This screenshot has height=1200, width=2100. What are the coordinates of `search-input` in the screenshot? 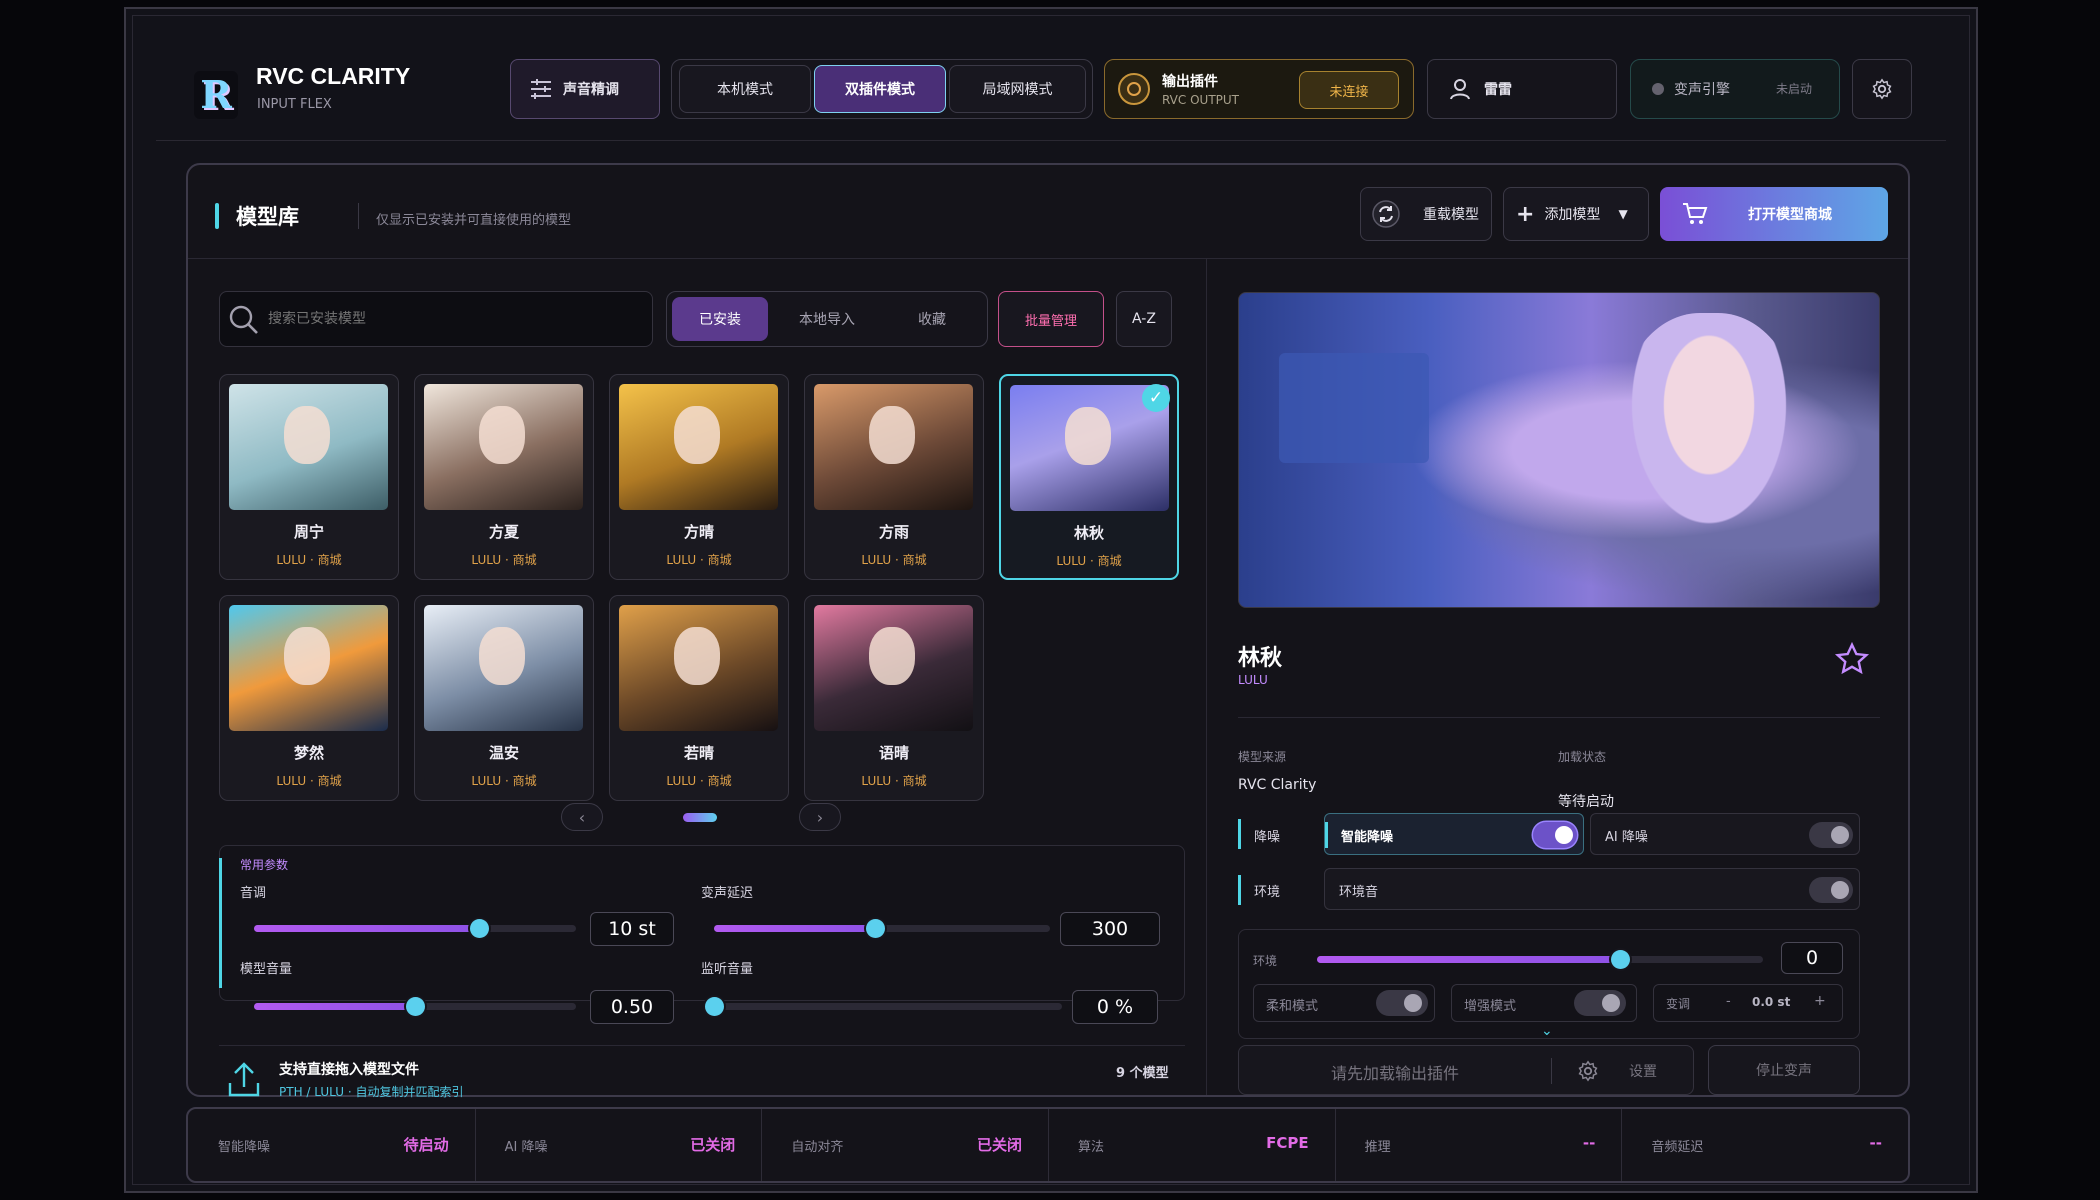 It's located at (453, 319).